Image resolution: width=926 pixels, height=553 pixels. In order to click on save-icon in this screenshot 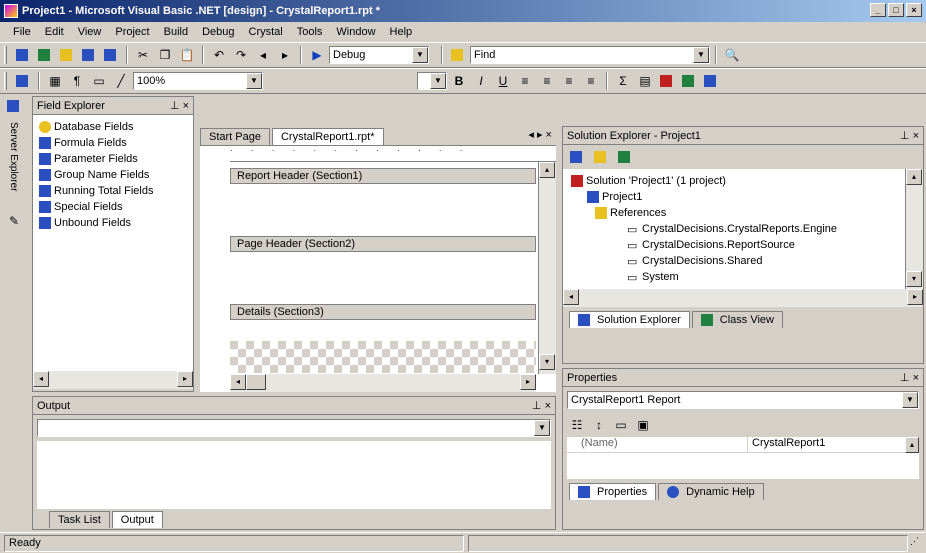, I will do `click(89, 55)`.